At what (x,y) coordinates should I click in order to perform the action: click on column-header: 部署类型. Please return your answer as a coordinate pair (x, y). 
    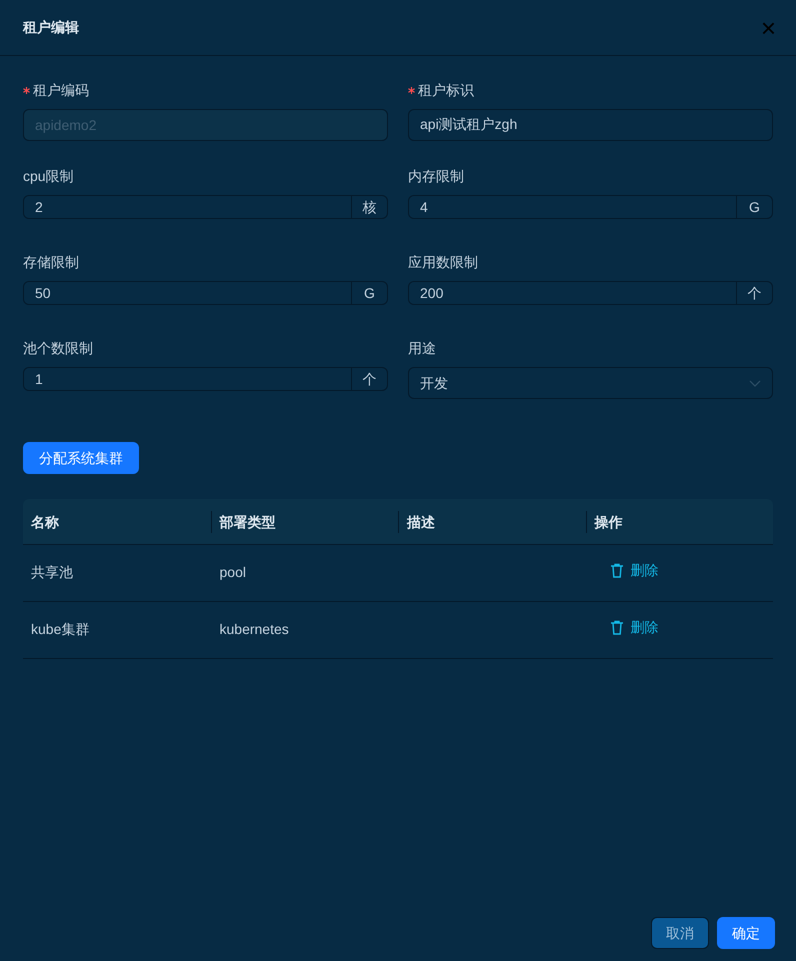
    Looking at the image, I should click on (248, 522).